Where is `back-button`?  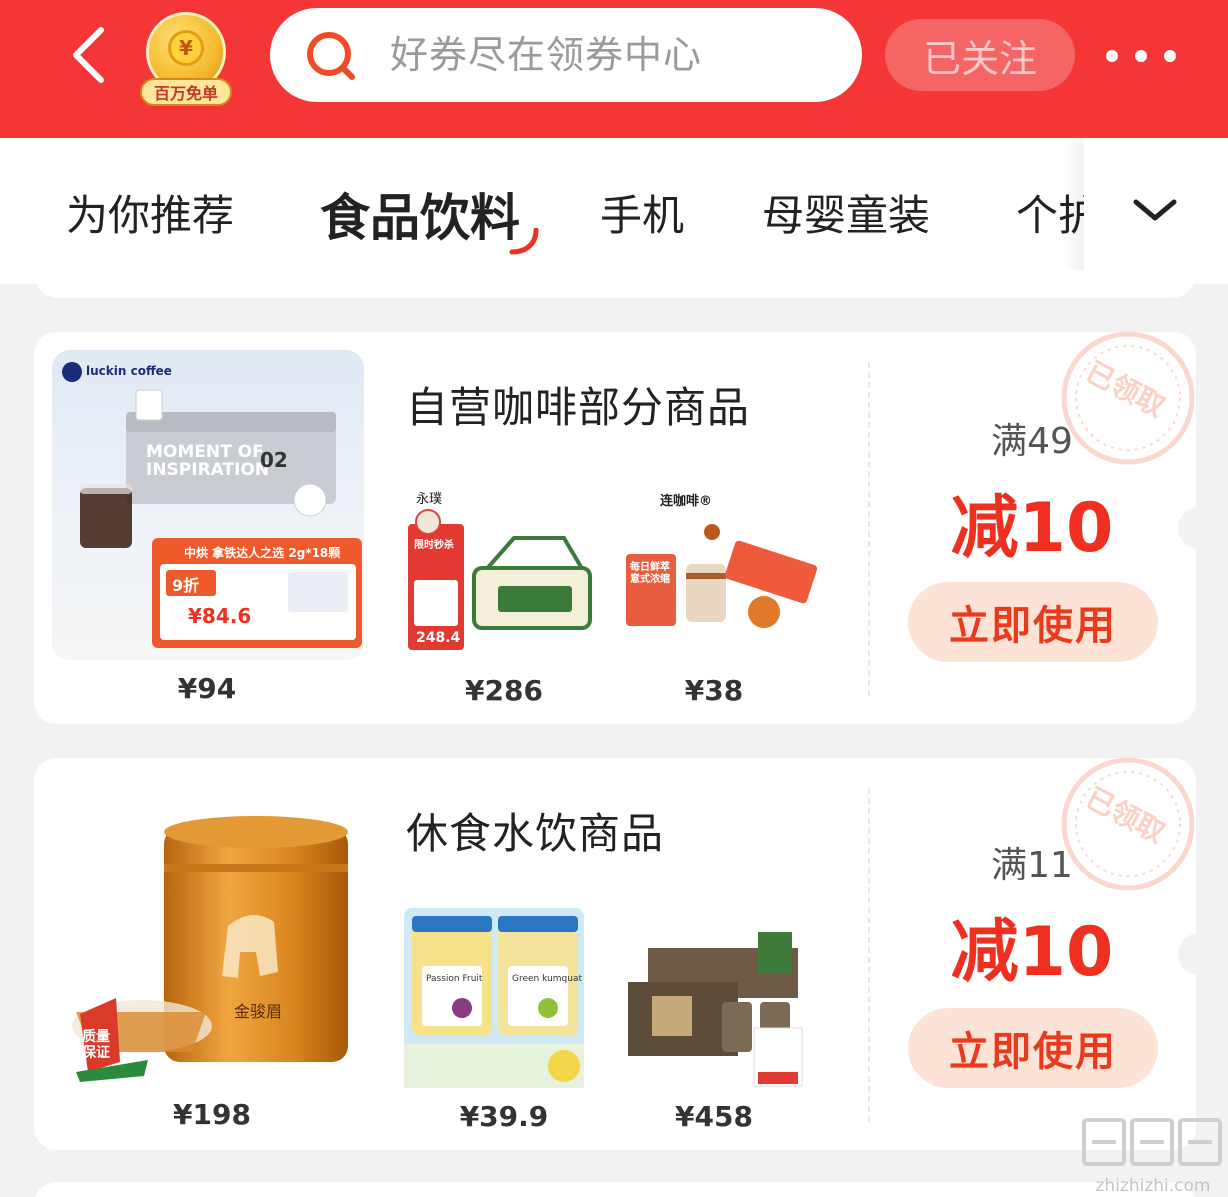 back-button is located at coordinates (88, 55).